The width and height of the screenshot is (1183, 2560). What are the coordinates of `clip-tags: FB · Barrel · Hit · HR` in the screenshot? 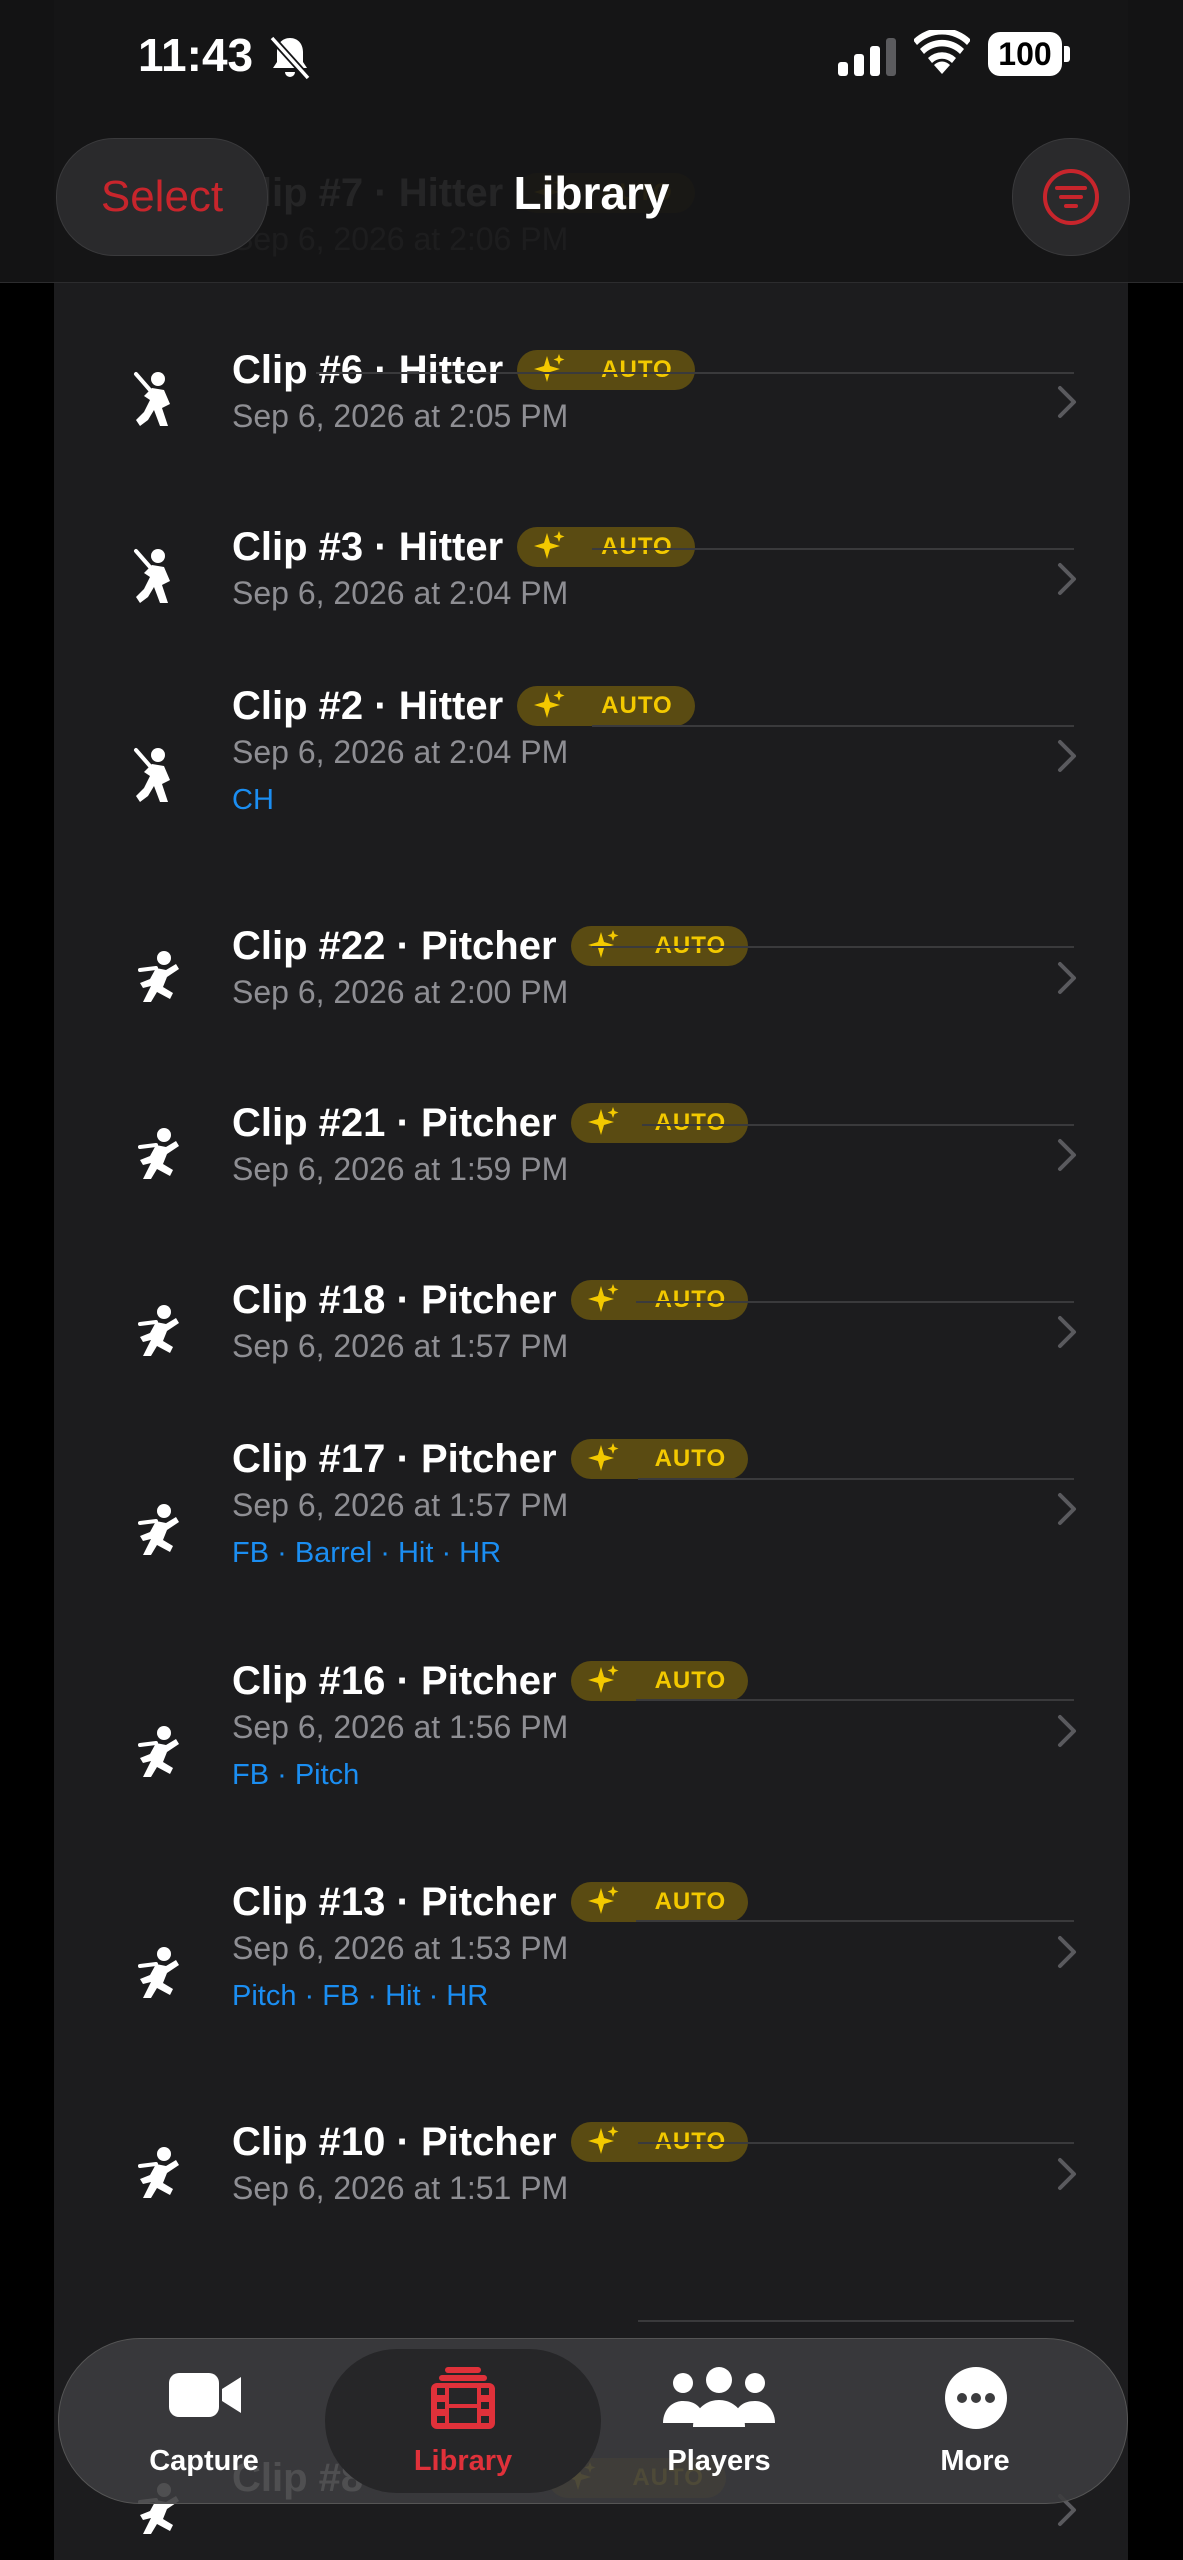 It's located at (367, 1553).